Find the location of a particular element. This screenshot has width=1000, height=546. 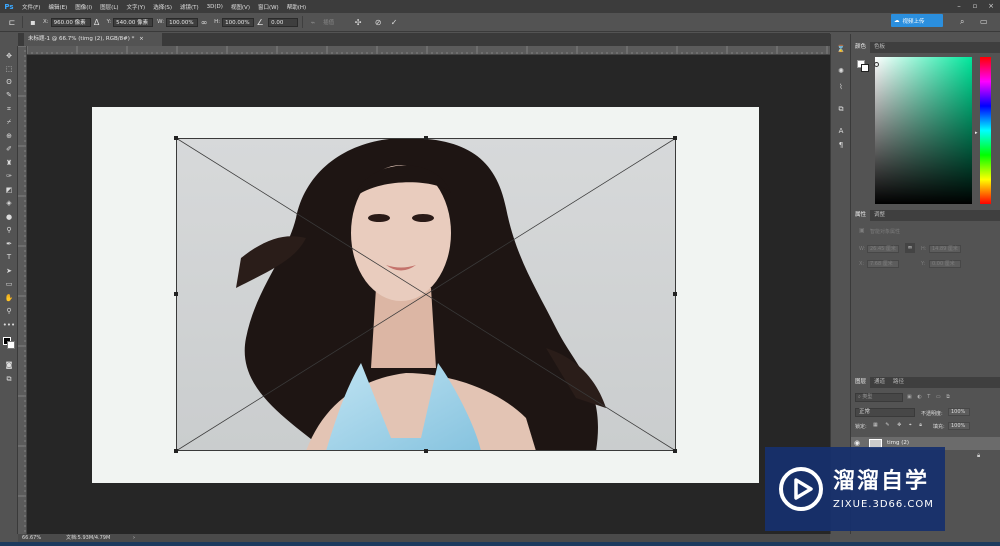

warp-icon: ⌁ is located at coordinates (313, 22).